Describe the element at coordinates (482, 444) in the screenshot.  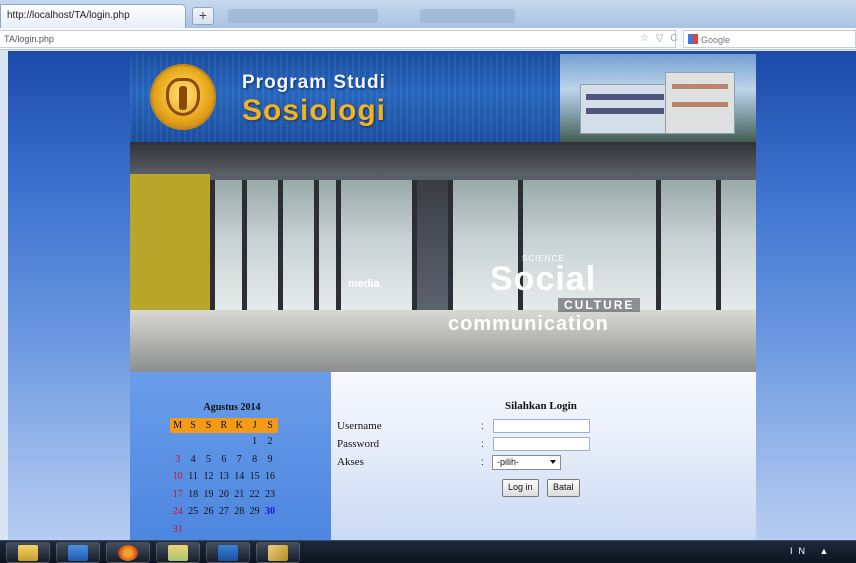
I see `password-colon: :` at that location.